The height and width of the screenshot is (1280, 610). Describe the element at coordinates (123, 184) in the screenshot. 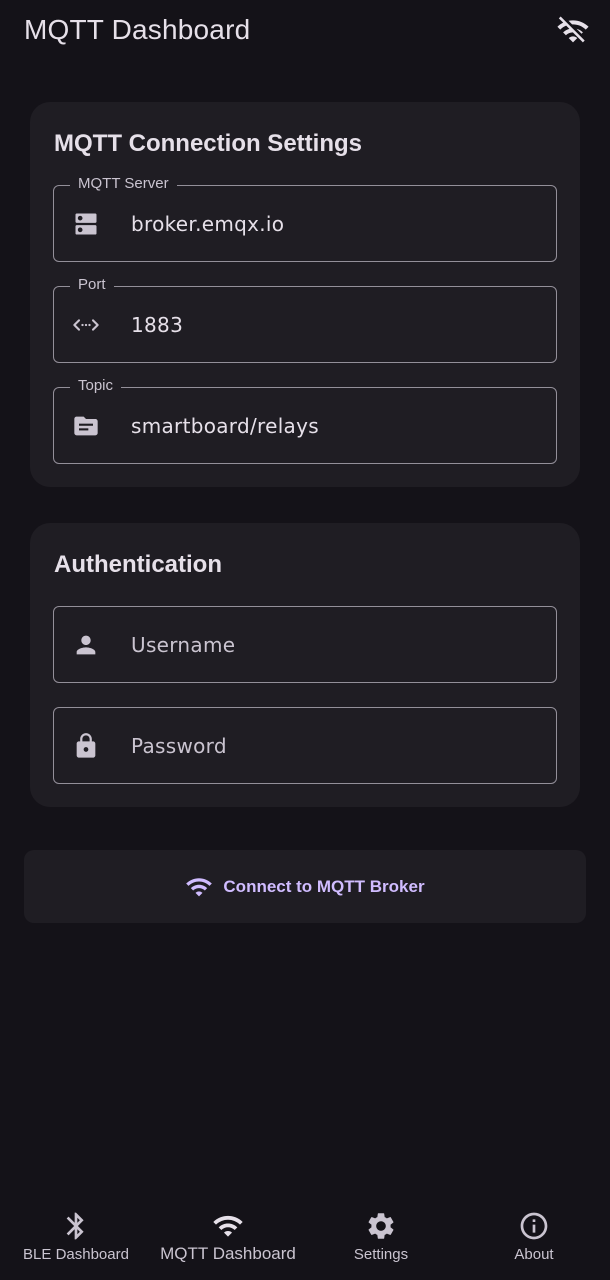

I see `mqtt-server-label: MQTT Server` at that location.